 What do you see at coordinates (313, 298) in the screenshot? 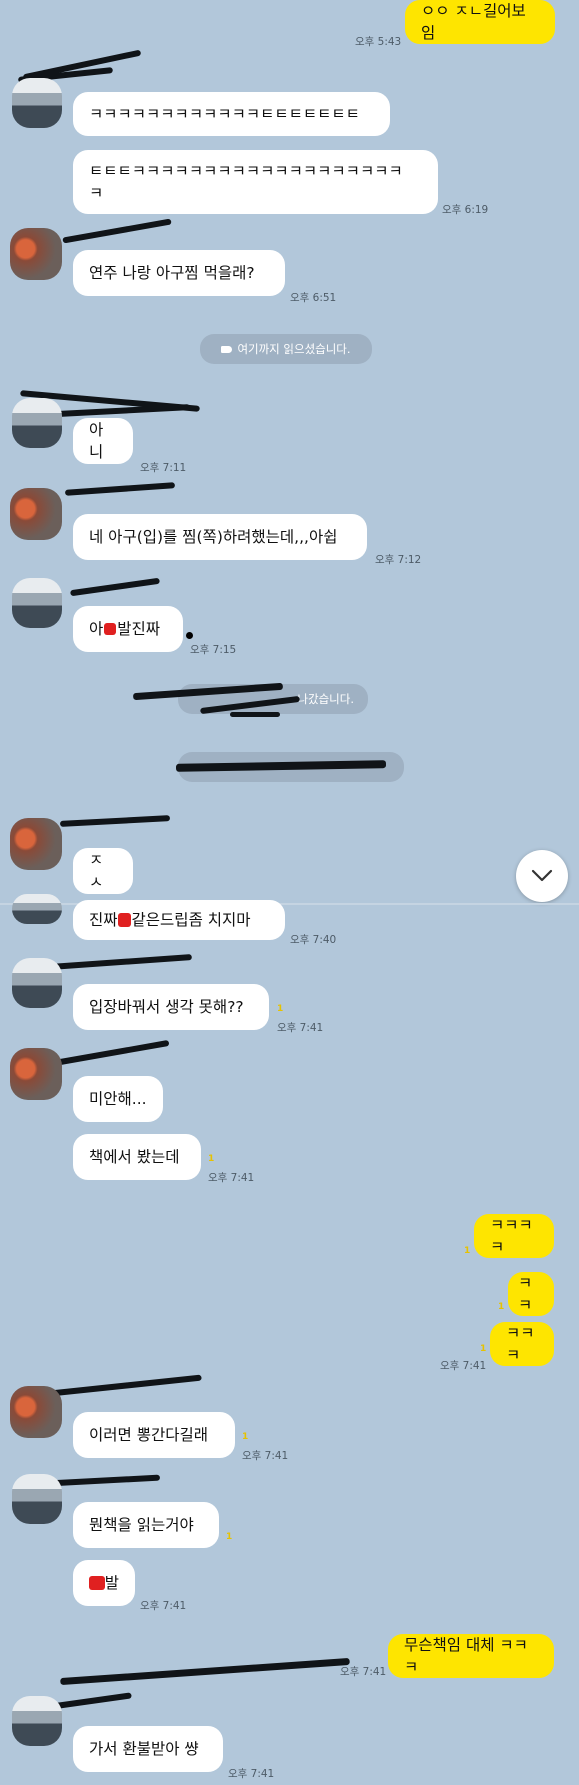
I see `message-time: 오후 6:51` at bounding box center [313, 298].